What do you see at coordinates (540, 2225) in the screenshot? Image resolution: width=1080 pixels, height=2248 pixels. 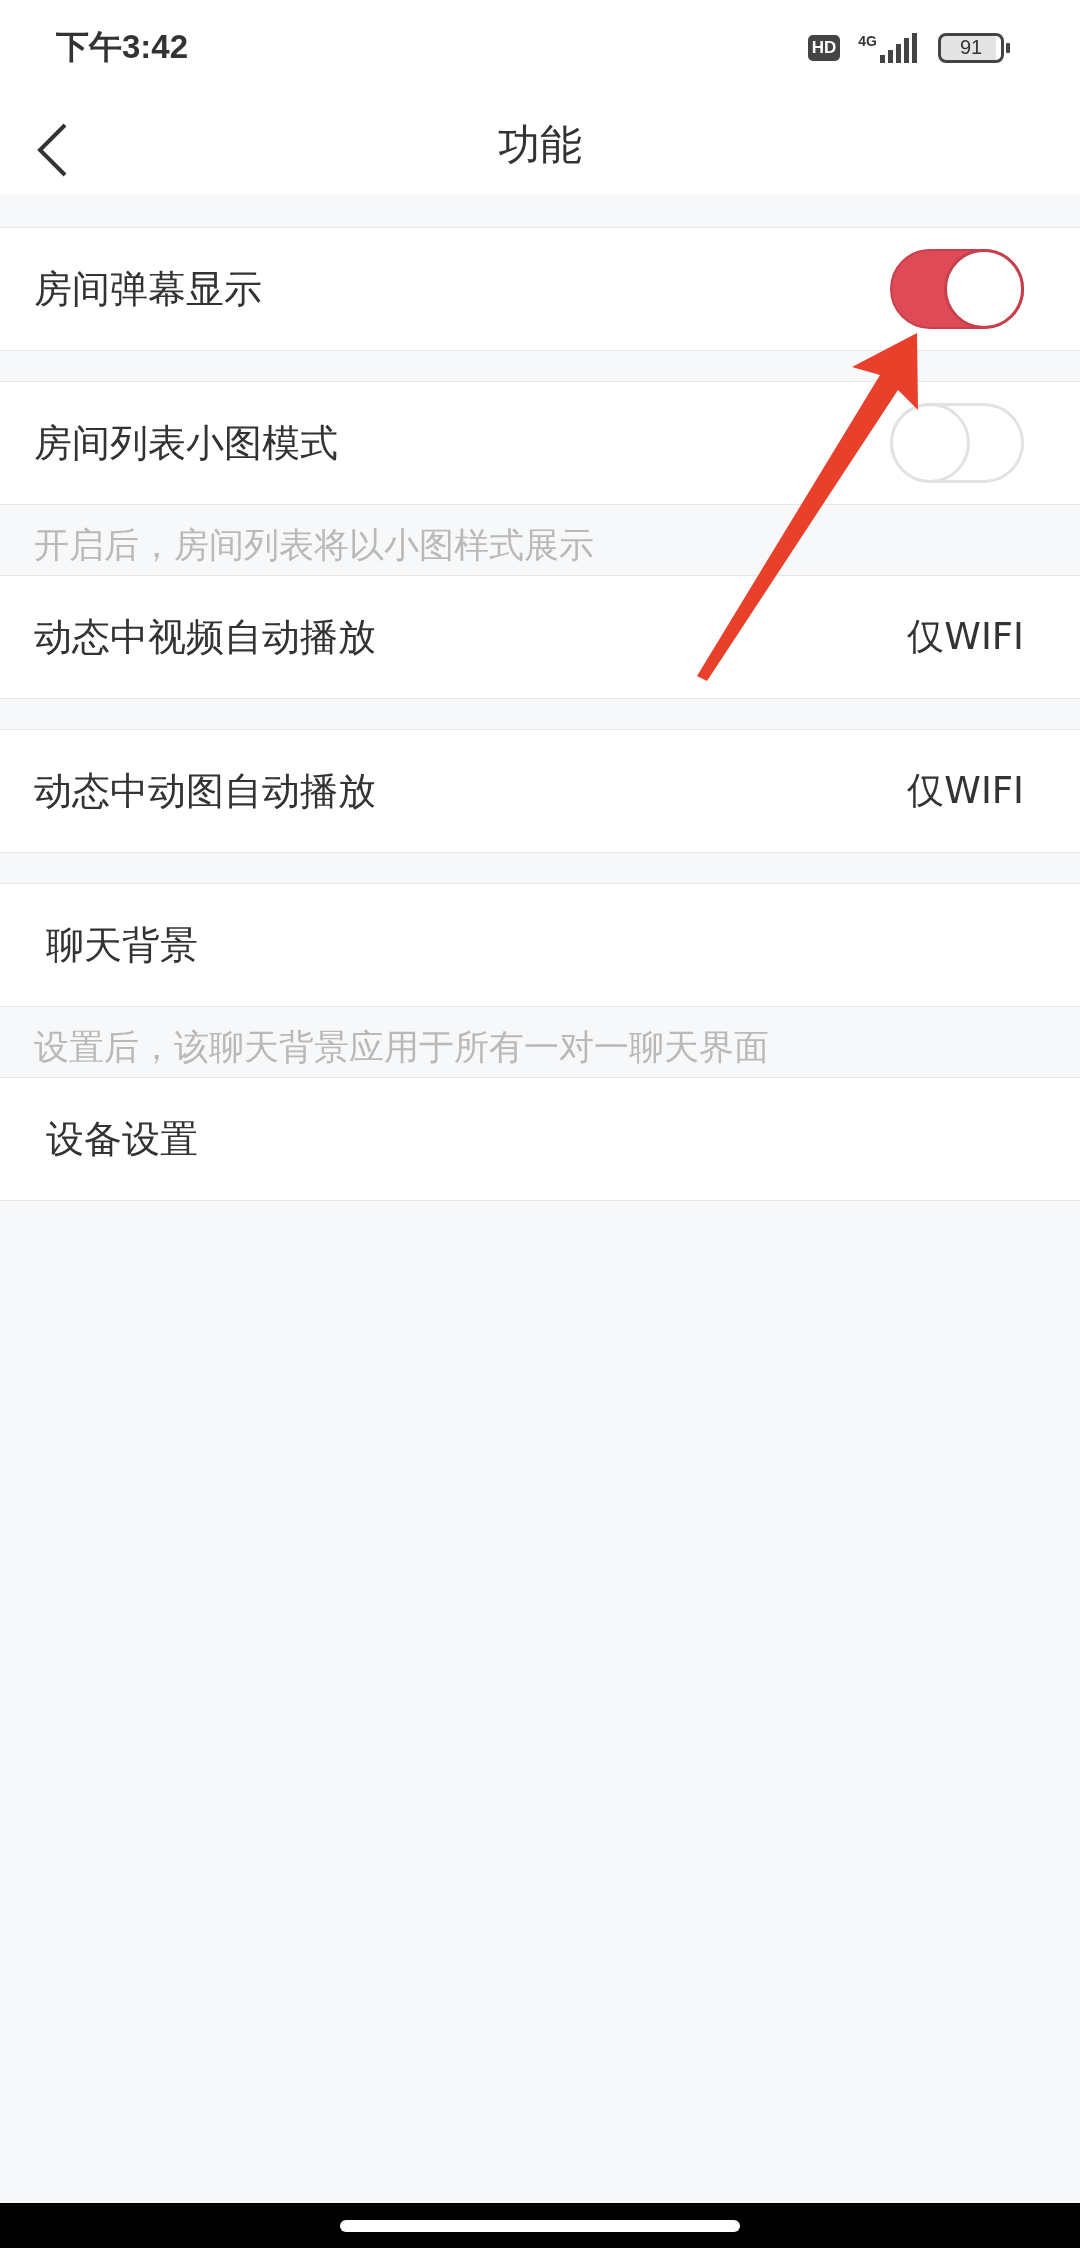 I see `home-indicator` at bounding box center [540, 2225].